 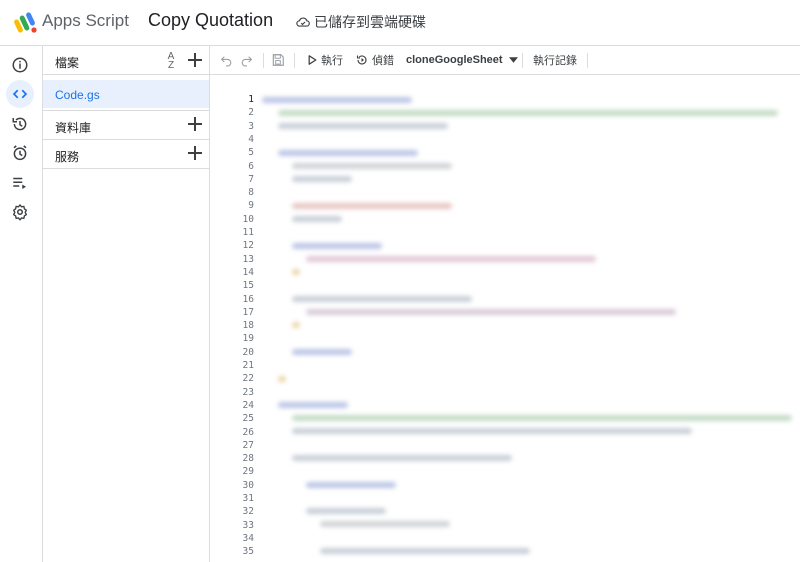 I want to click on add-service-icon, so click(x=195, y=153).